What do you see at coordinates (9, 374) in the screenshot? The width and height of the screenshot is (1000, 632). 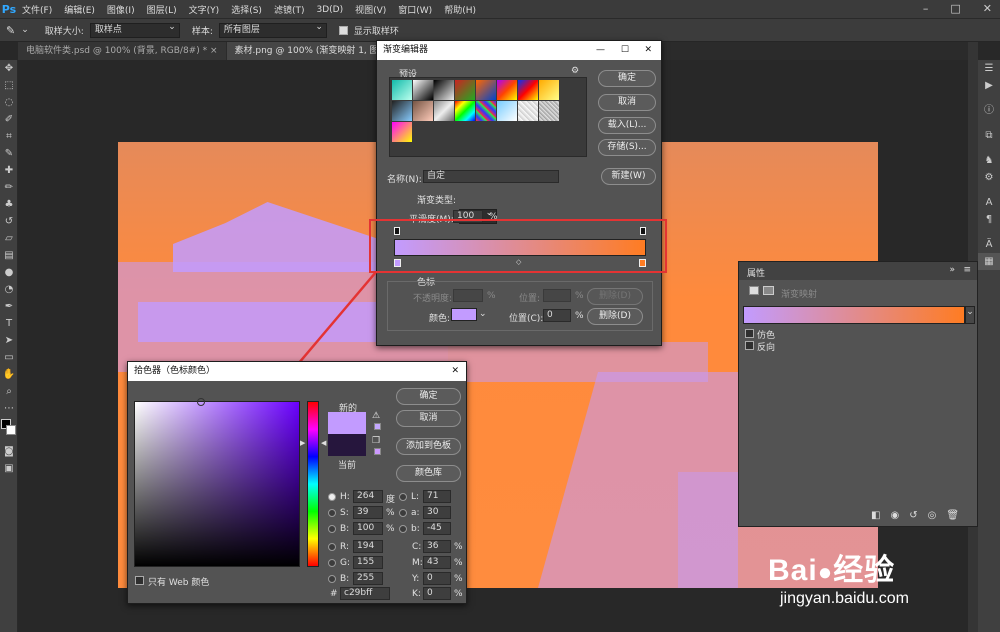 I see `hand-tool-icon: ✋` at bounding box center [9, 374].